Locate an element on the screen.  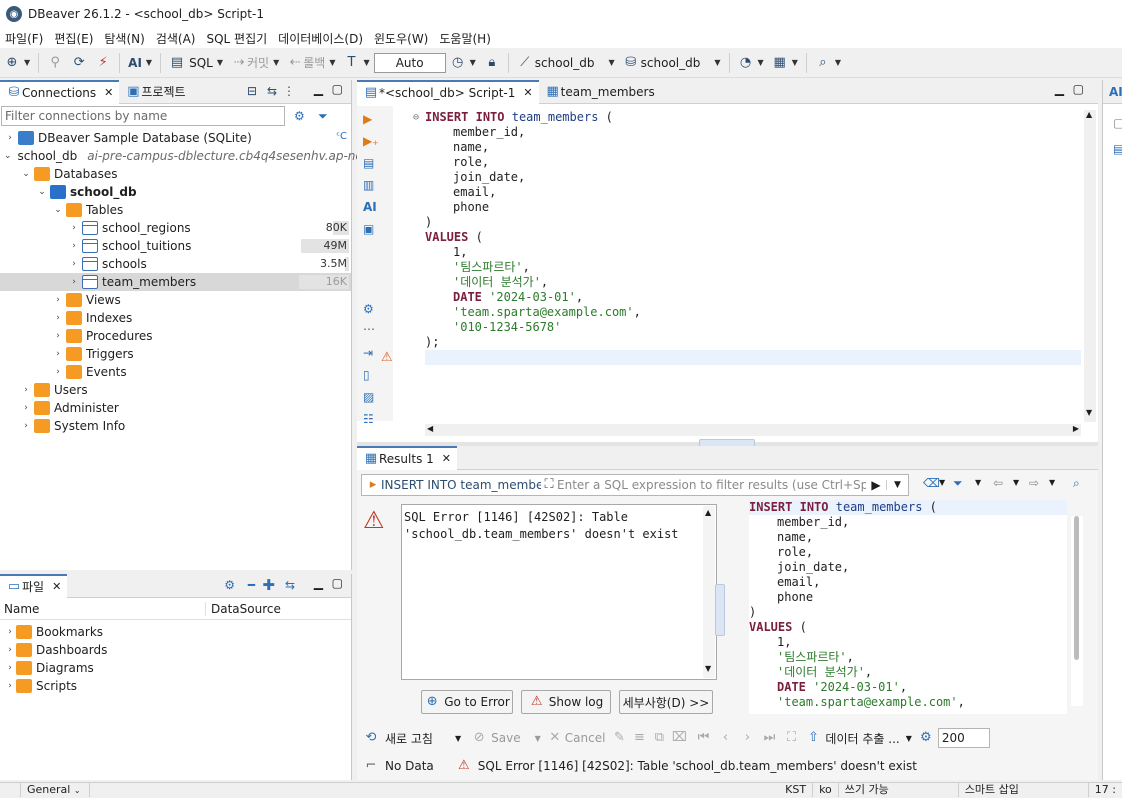
editor-vertical-scrollbar: ▲ ▼ is located at coordinates (1090, 266).